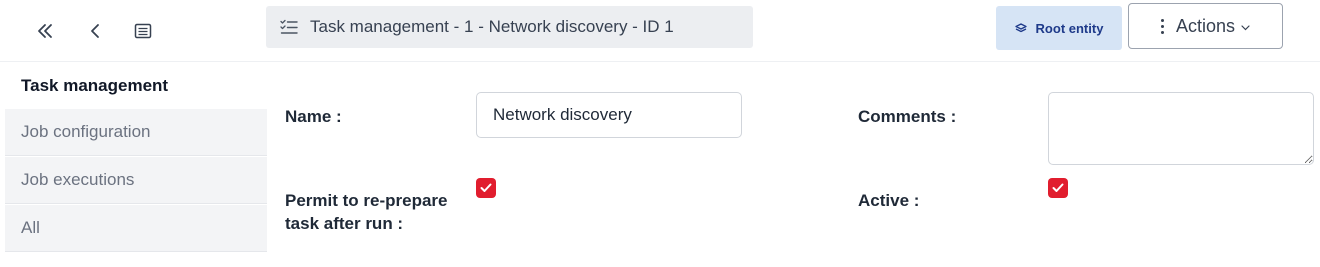 This screenshot has height=267, width=1320. What do you see at coordinates (289, 27) in the screenshot?
I see `list-check-icon` at bounding box center [289, 27].